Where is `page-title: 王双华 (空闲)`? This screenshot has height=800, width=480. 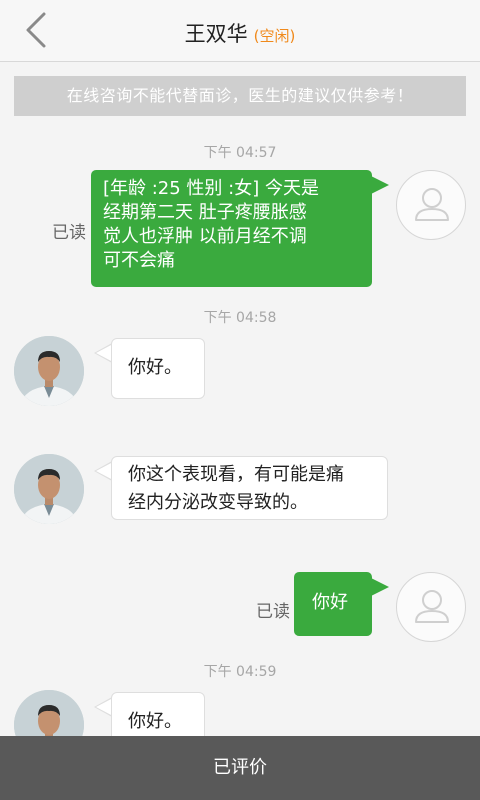
page-title: 王双华 (空闲) is located at coordinates (240, 33).